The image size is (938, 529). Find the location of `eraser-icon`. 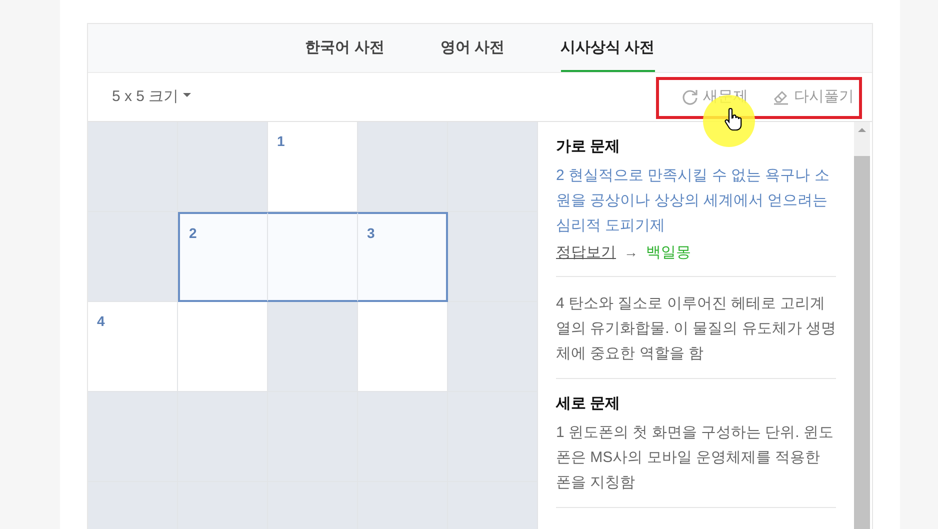

eraser-icon is located at coordinates (781, 97).